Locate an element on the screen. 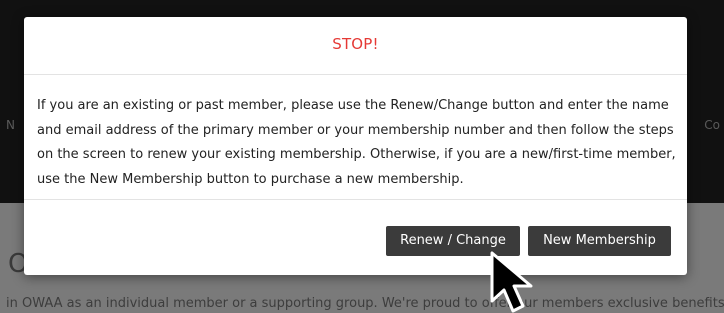  new-membership-button: New Membership is located at coordinates (599, 241).